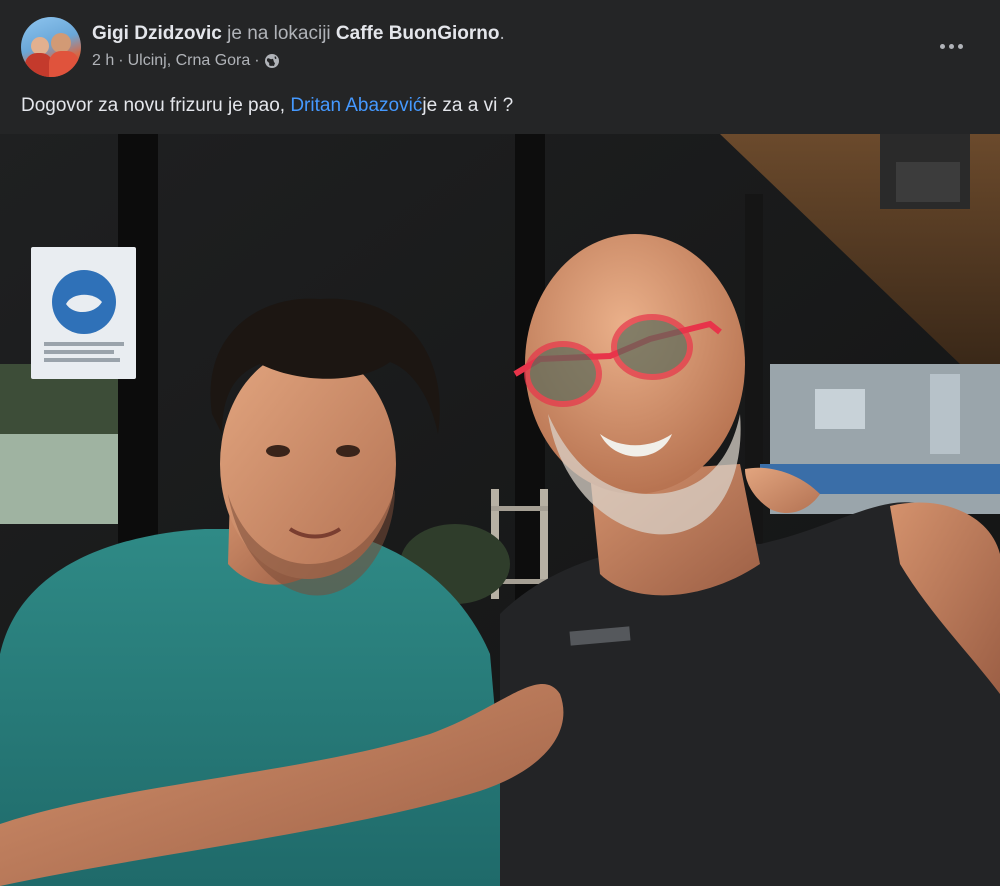  Describe the element at coordinates (356, 105) in the screenshot. I see `mention-link: Dritan Abazović` at that location.